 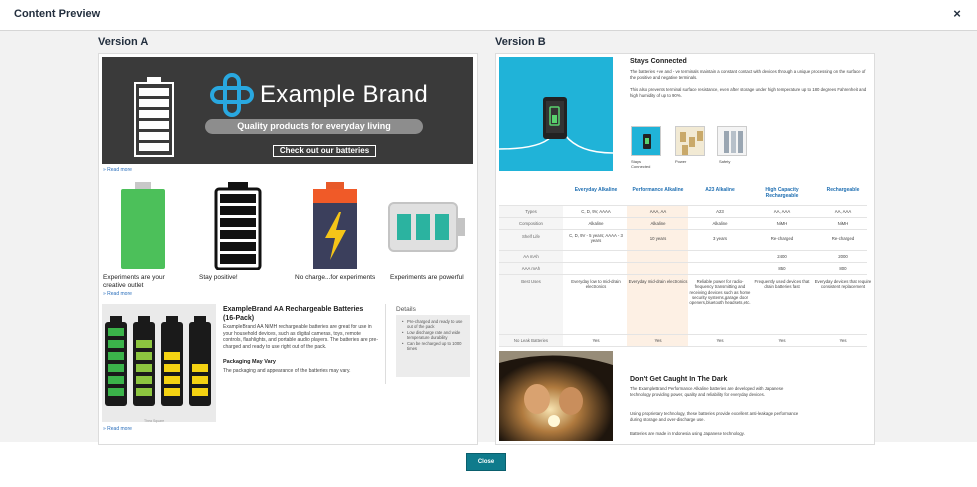 What do you see at coordinates (843, 190) in the screenshot?
I see `column-header: Rechargeable` at bounding box center [843, 190].